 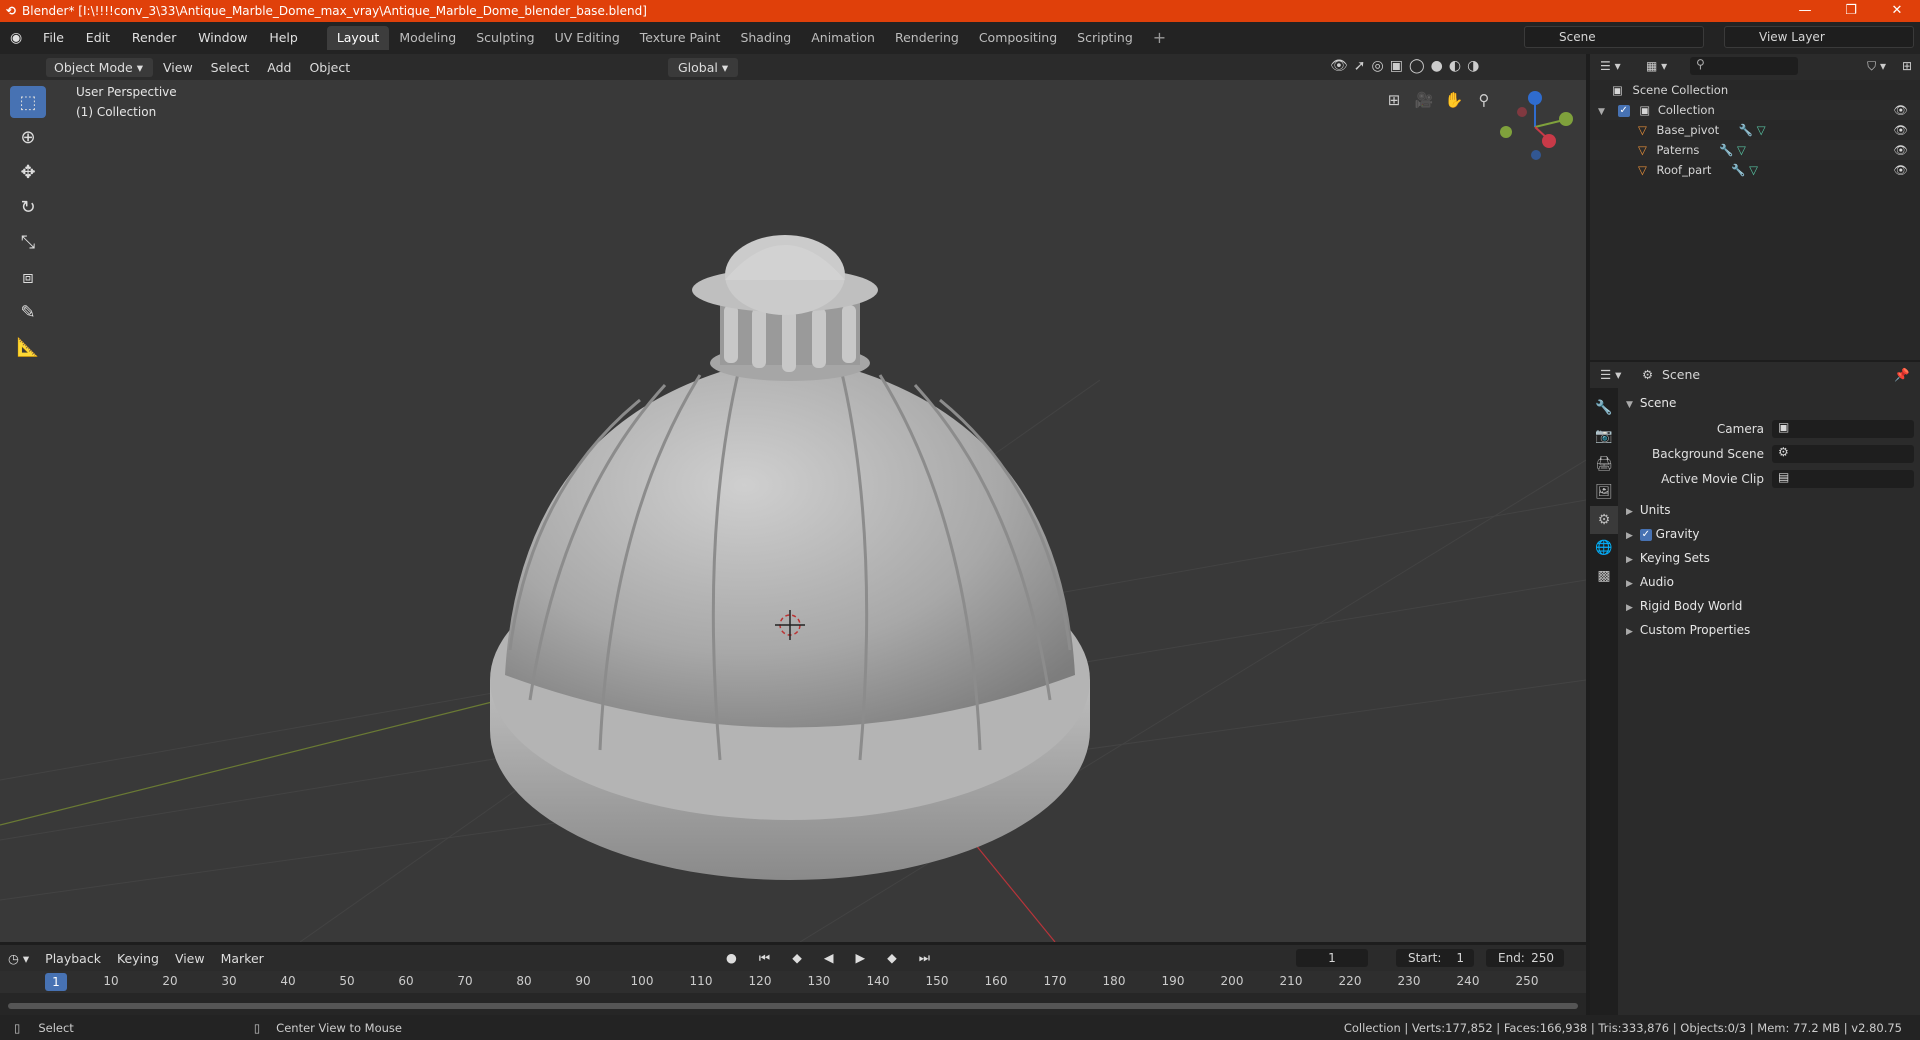 I want to click on properties-editor-icon: ☰ ▾, so click(x=1610, y=374).